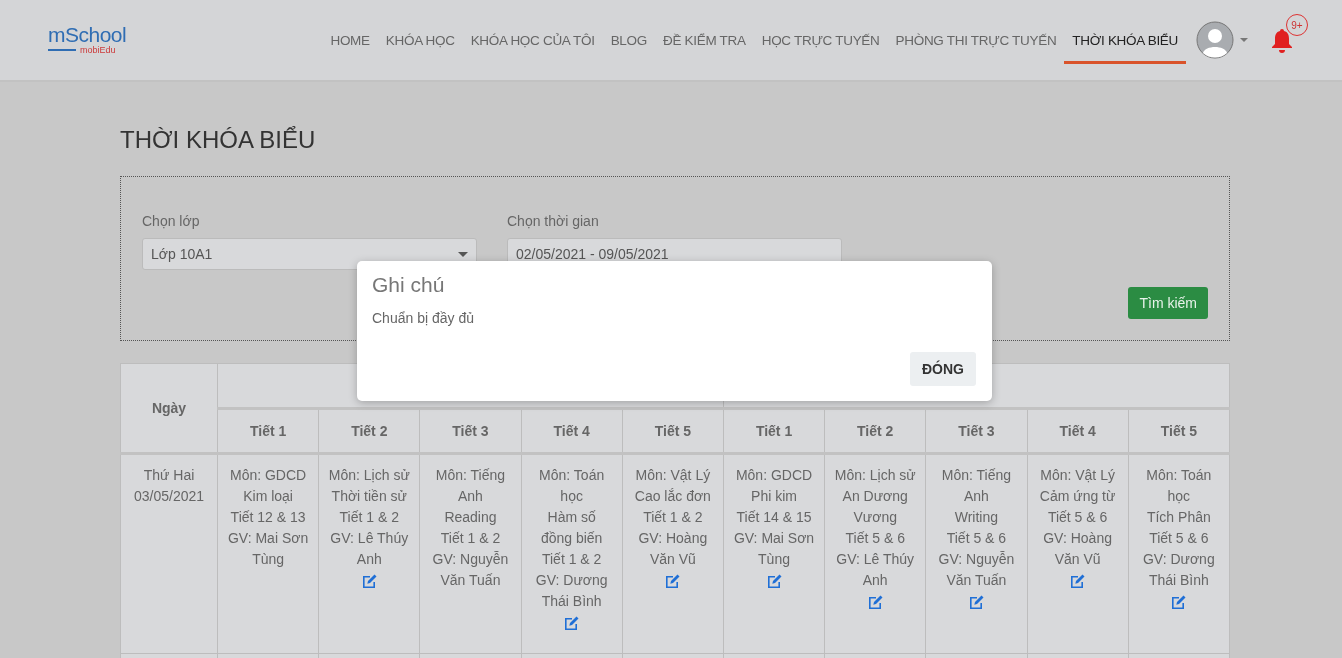 The width and height of the screenshot is (1342, 658). What do you see at coordinates (409, 285) in the screenshot?
I see `modal-title: Ghi chú` at bounding box center [409, 285].